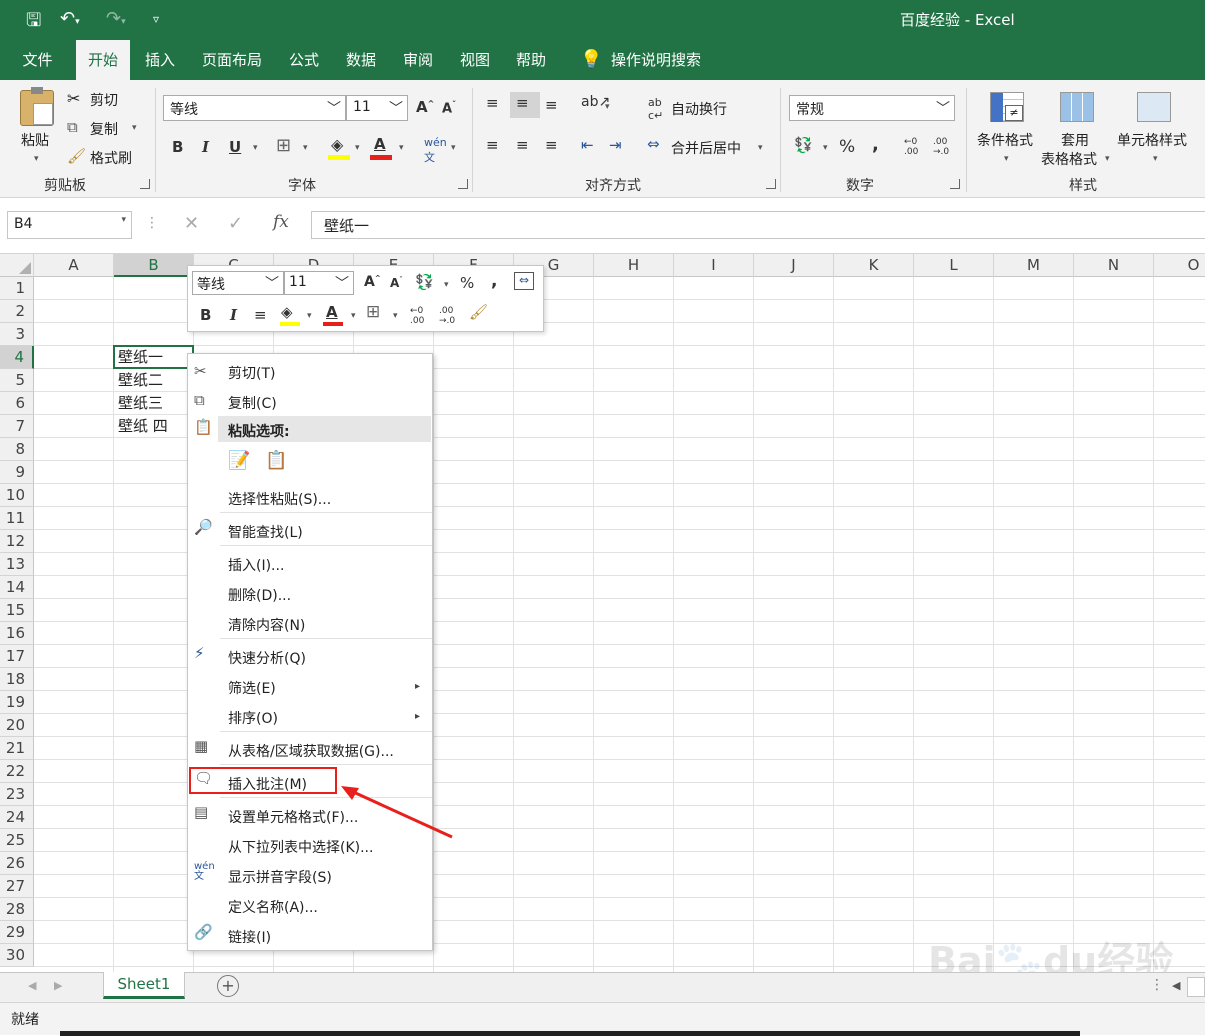 The height and width of the screenshot is (1036, 1205). I want to click on cell-styles-icon, so click(1154, 107).